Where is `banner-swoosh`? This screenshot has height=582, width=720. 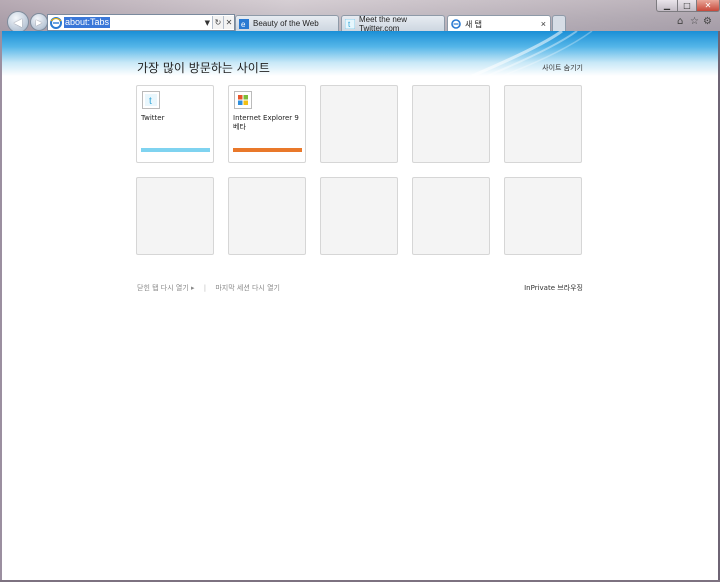
banner-swoosh is located at coordinates (532, 53).